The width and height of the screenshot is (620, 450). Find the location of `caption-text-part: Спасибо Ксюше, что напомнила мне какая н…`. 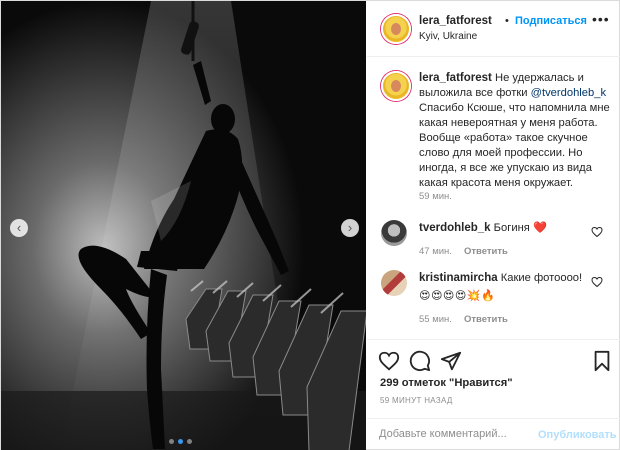

caption-text-part: Спасибо Ксюше, что напомнила мне какая н… is located at coordinates (514, 145).